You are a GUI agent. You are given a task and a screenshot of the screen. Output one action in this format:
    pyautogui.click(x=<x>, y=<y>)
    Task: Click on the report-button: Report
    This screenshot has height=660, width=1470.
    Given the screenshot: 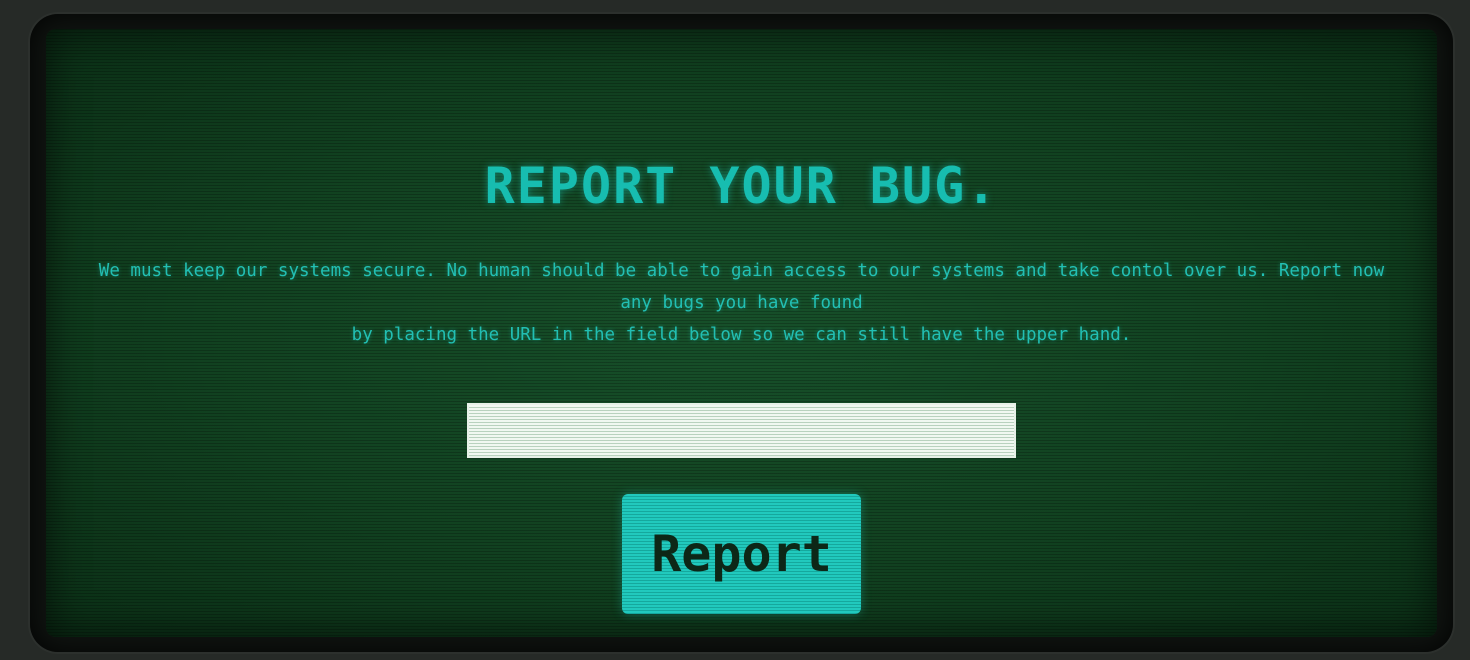 What is the action you would take?
    pyautogui.click(x=741, y=554)
    